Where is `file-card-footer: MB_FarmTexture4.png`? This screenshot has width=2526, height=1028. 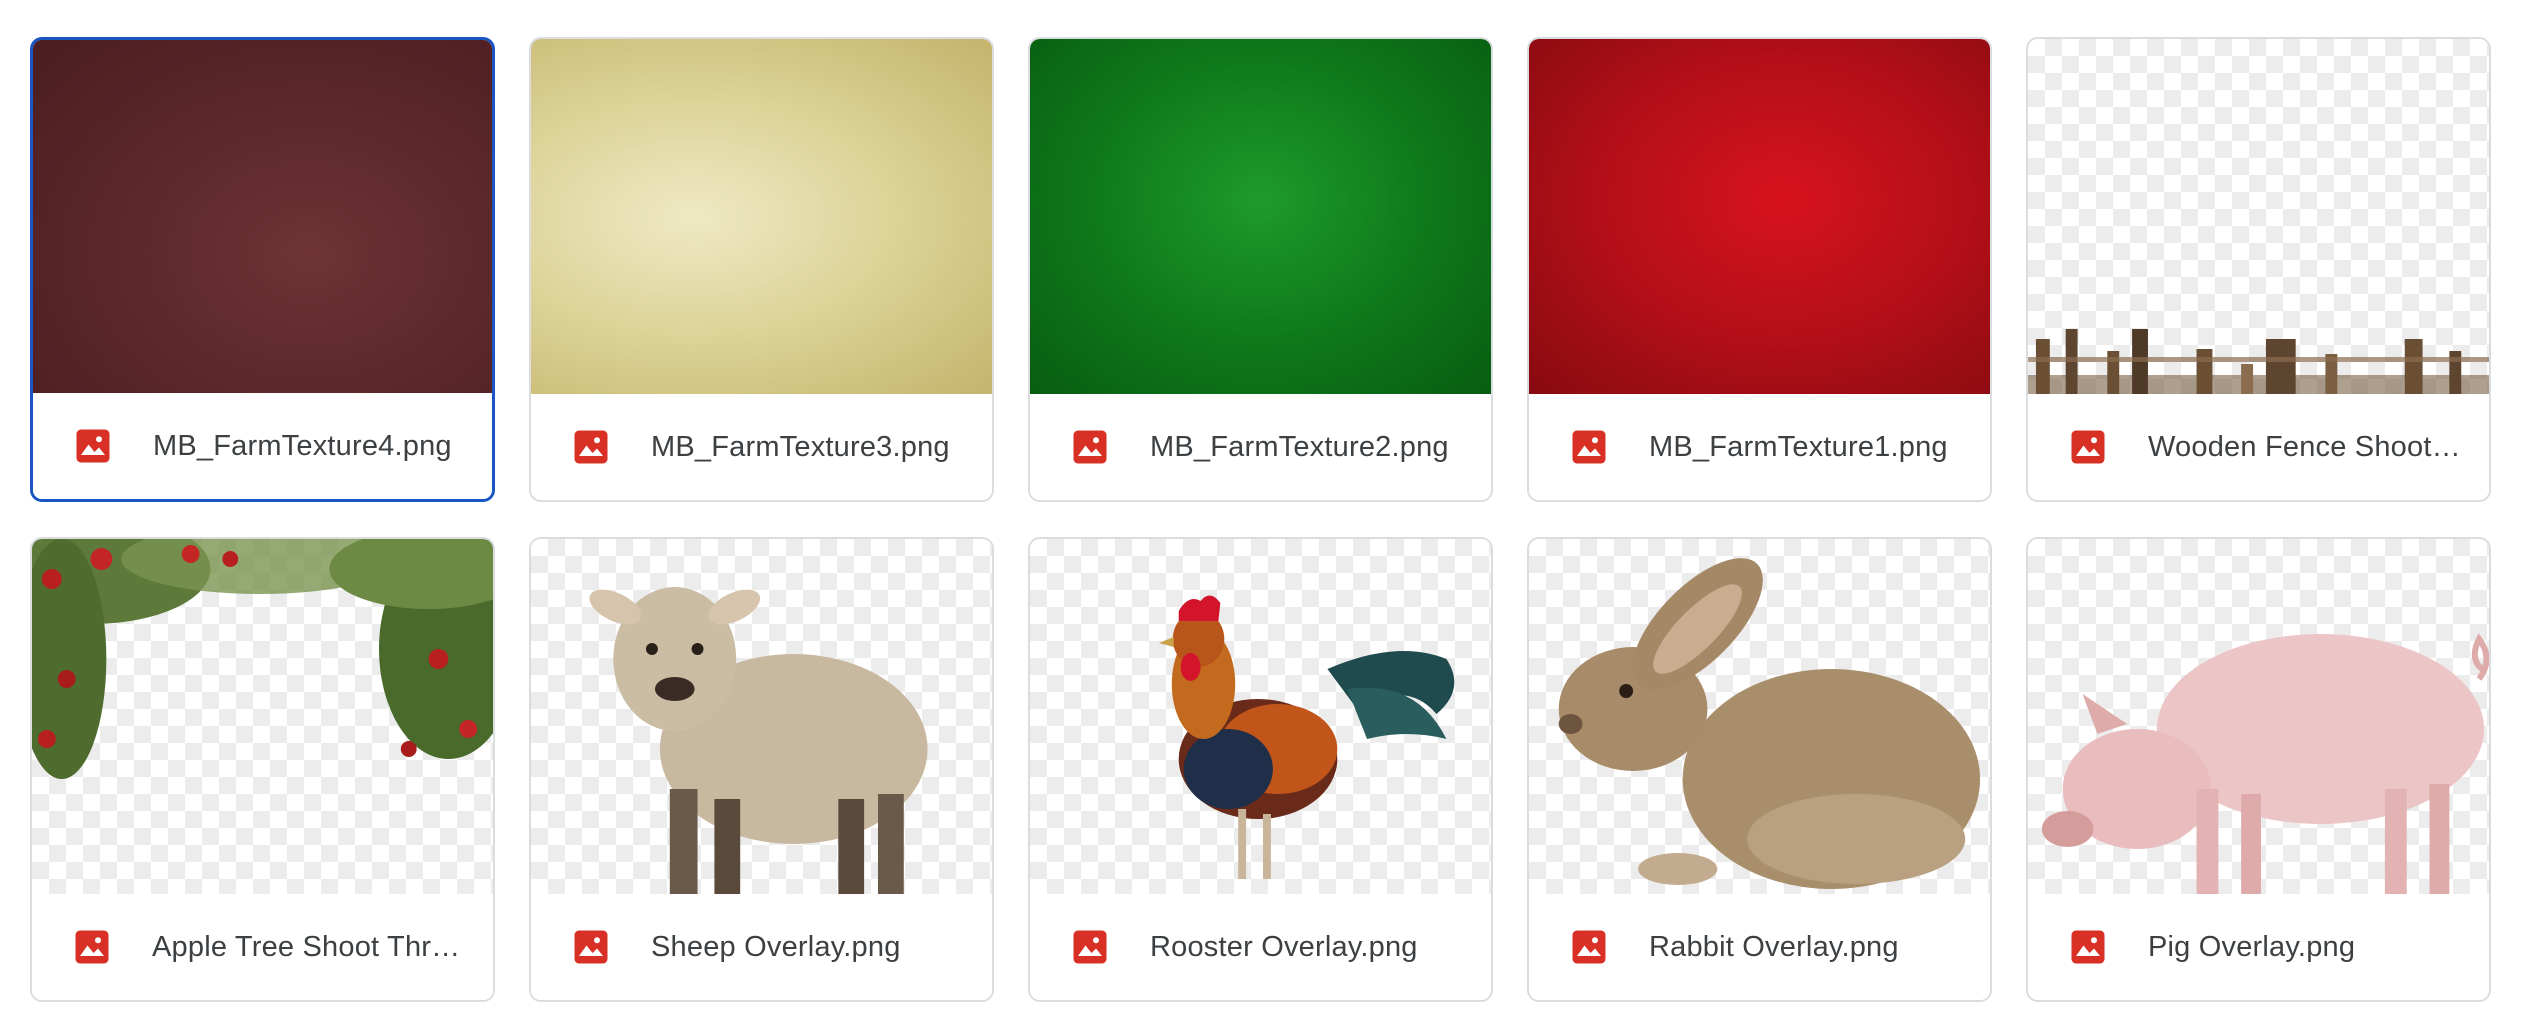 file-card-footer: MB_FarmTexture4.png is located at coordinates (262, 446).